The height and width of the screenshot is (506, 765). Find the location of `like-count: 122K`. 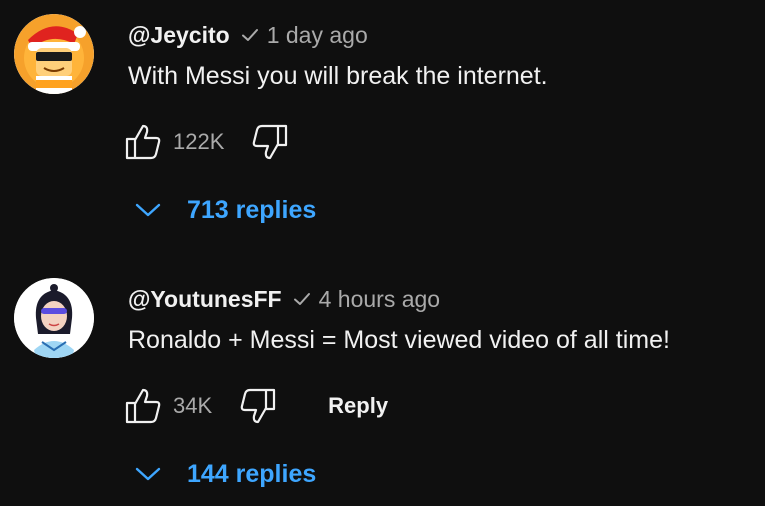

like-count: 122K is located at coordinates (199, 141).